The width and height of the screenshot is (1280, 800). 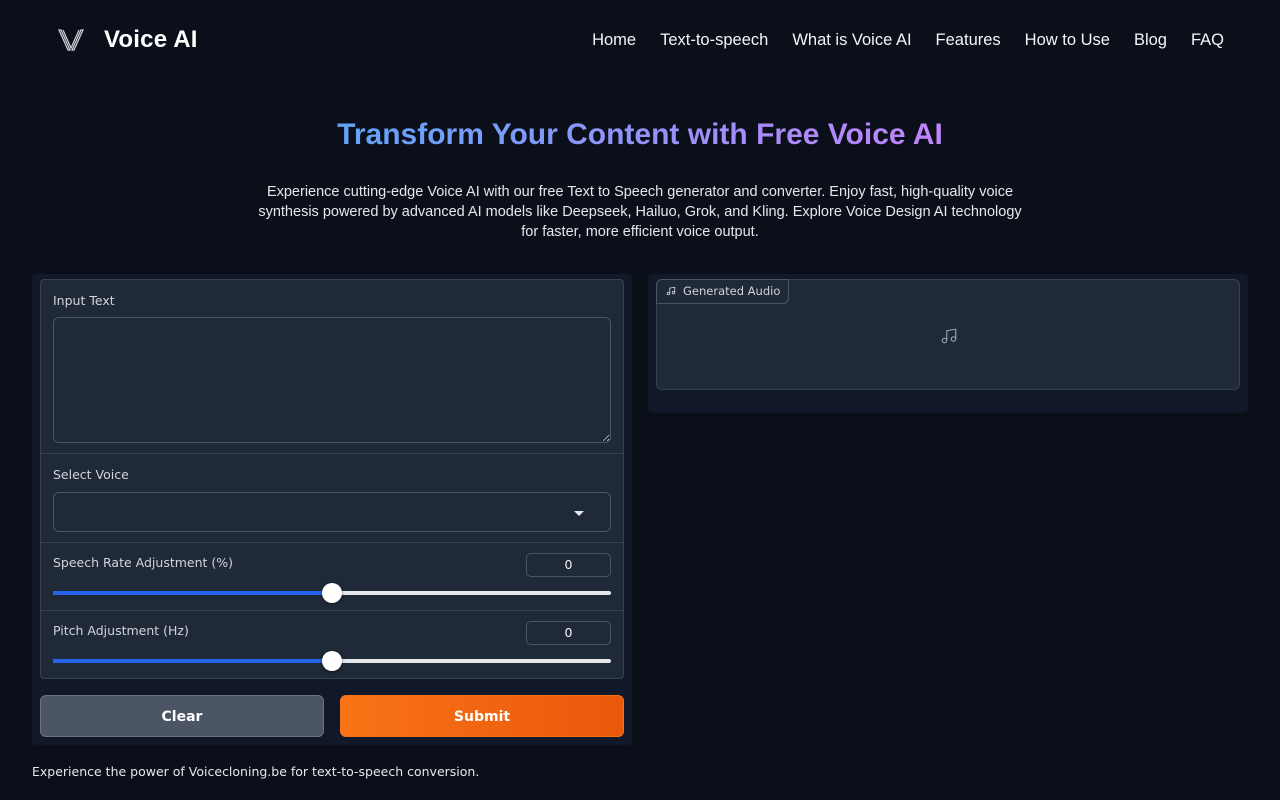 I want to click on nav-home: Home, so click(x=614, y=40).